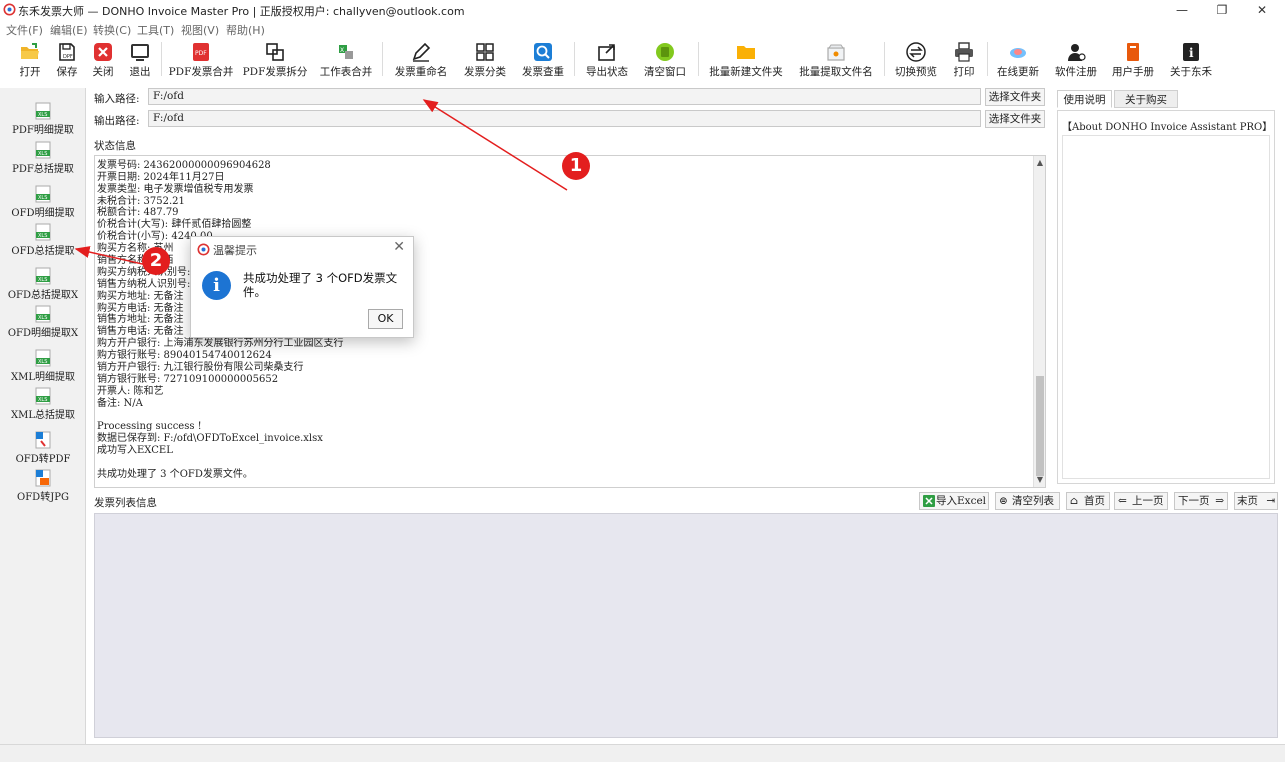  What do you see at coordinates (1141, 501) in the screenshot?
I see `prev-page-button: ⇐ 上一页` at bounding box center [1141, 501].